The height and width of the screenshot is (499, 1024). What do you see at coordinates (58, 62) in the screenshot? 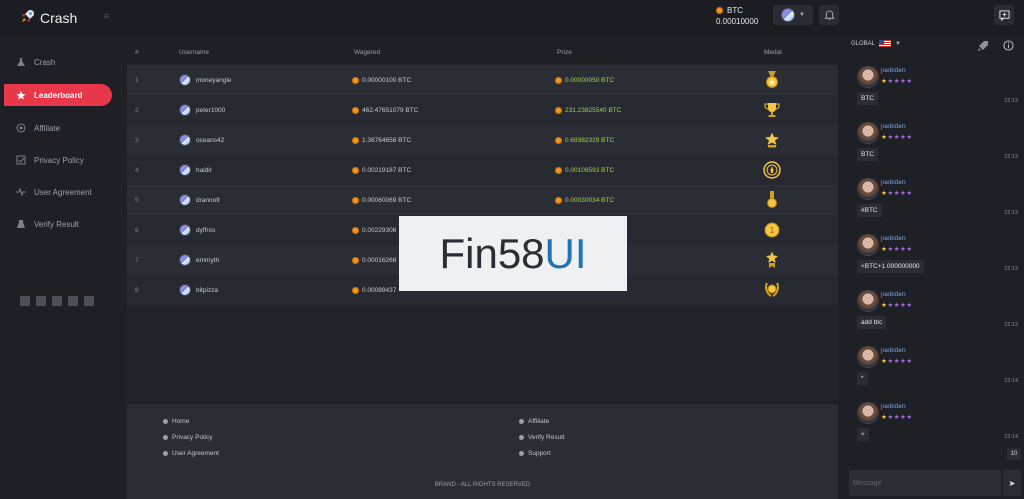
I see `sidebar-item-crash: Crash` at bounding box center [58, 62].